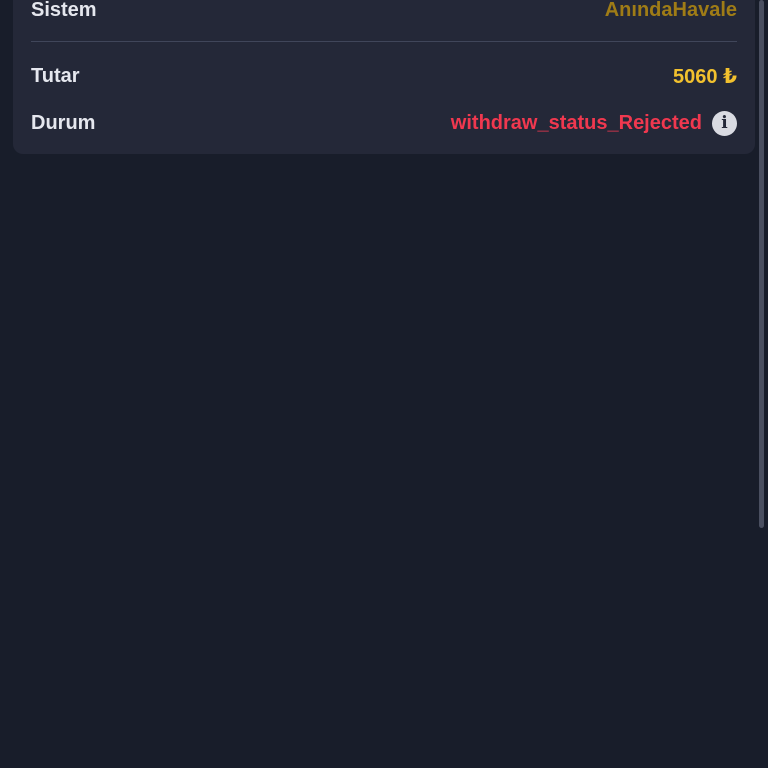 The image size is (768, 768). Describe the element at coordinates (724, 123) in the screenshot. I see `info-icon: i` at that location.